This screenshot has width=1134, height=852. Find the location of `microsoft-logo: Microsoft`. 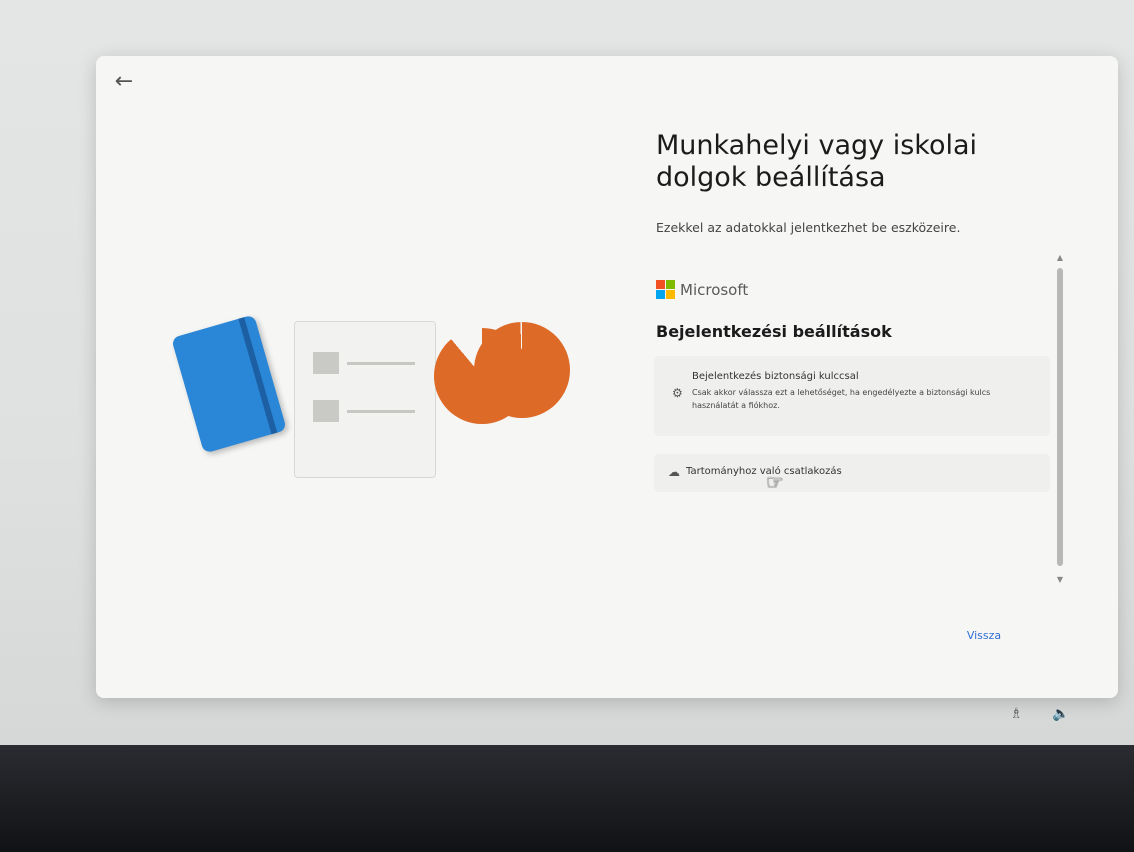

microsoft-logo: Microsoft is located at coordinates (711, 291).